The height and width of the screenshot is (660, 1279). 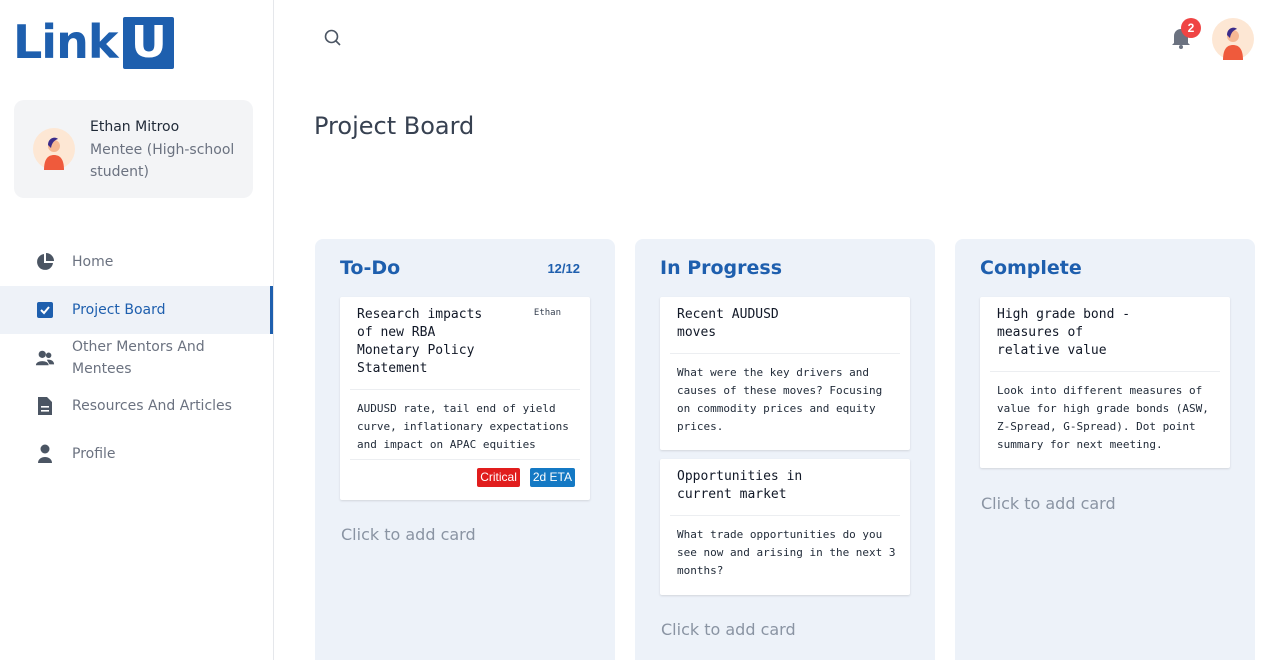 What do you see at coordinates (65, 42) in the screenshot?
I see `logo-text: Link` at bounding box center [65, 42].